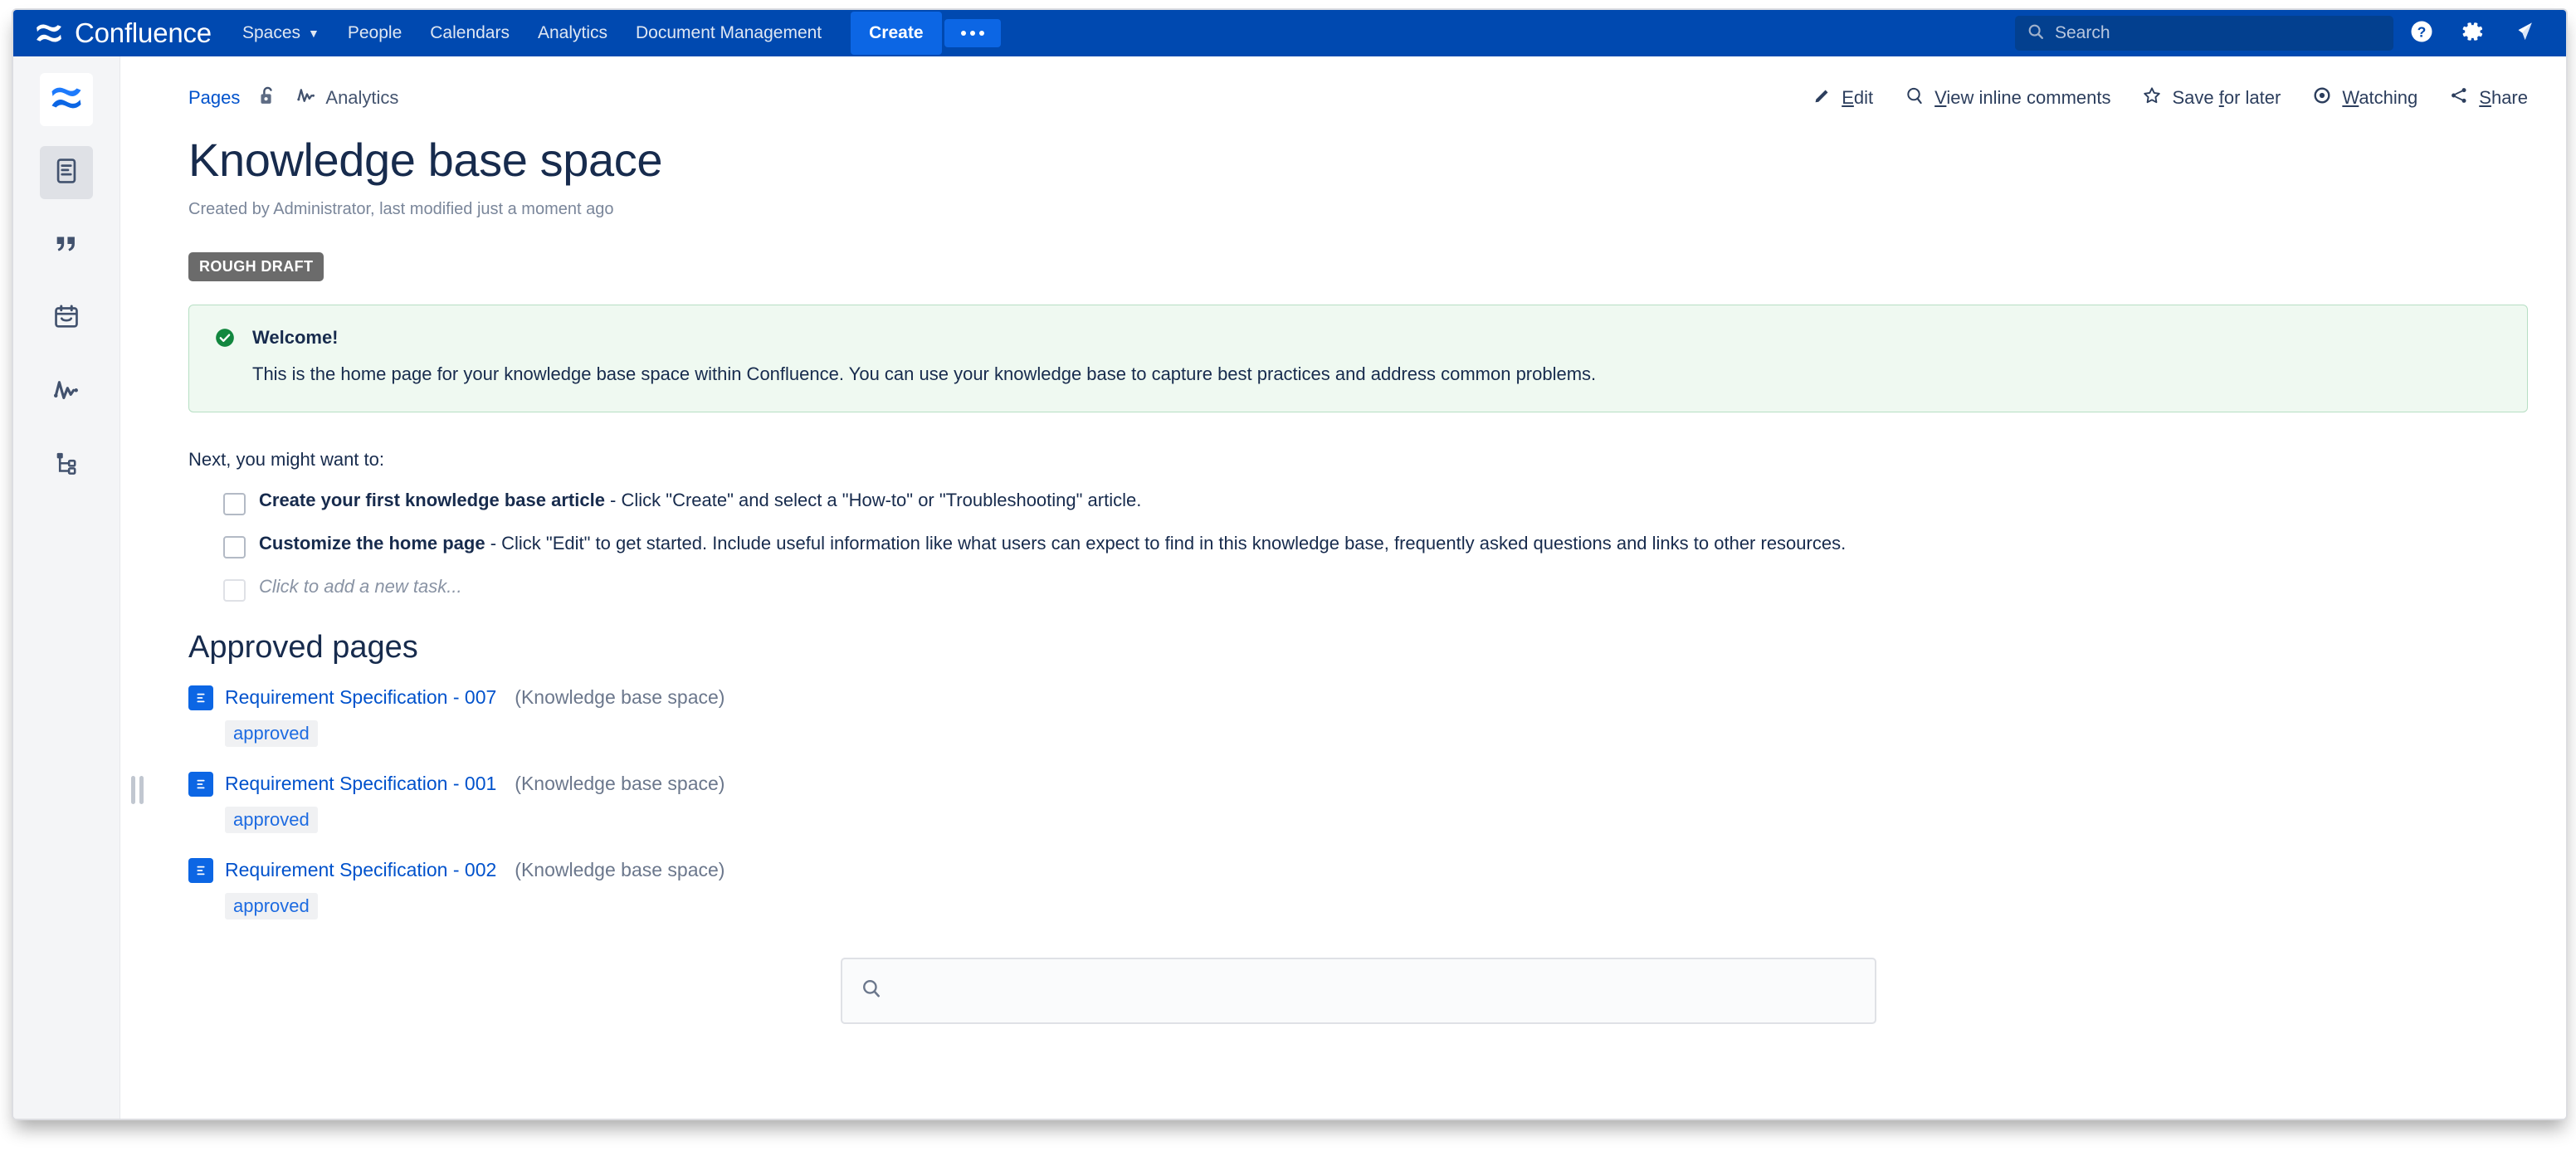 Image resolution: width=2576 pixels, height=1151 pixels. I want to click on approved-page-link: Requirement Specification - 007, so click(361, 697).